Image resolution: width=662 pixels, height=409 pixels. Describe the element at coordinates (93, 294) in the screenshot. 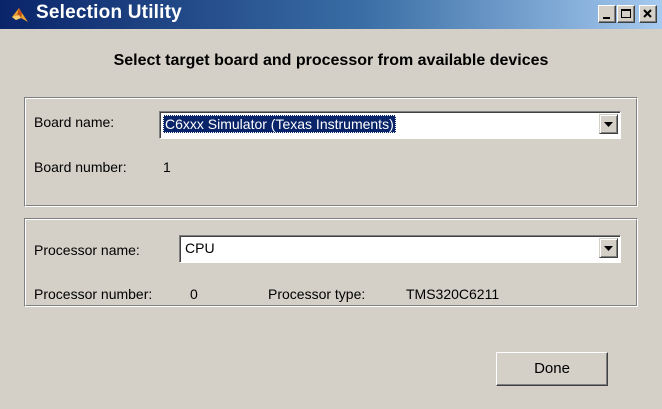

I see `processor-number-label: Processor number:` at that location.